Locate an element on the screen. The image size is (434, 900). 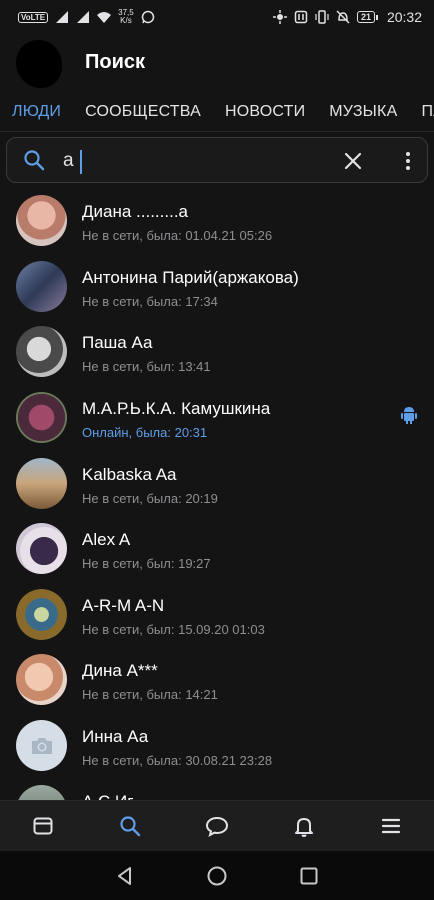
contact-name: A-R-M A-N is located at coordinates (123, 605).